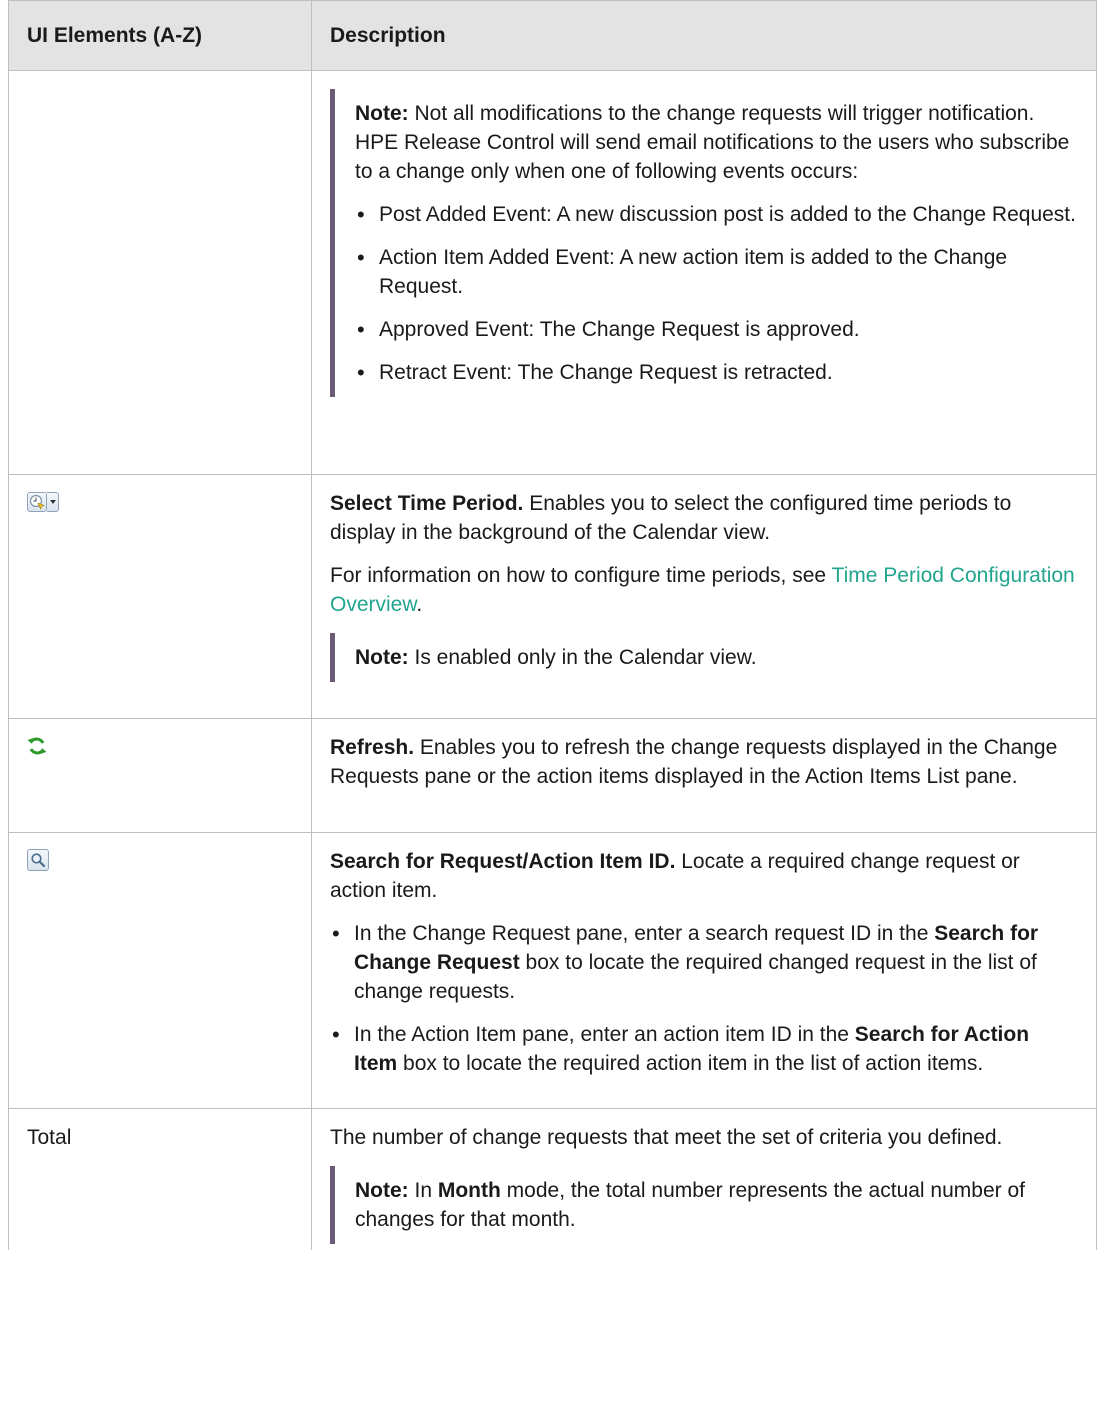 This screenshot has width=1105, height=1414. Describe the element at coordinates (160, 35) in the screenshot. I see `column-header-ui-elements: UI Elements (A-Z)` at that location.